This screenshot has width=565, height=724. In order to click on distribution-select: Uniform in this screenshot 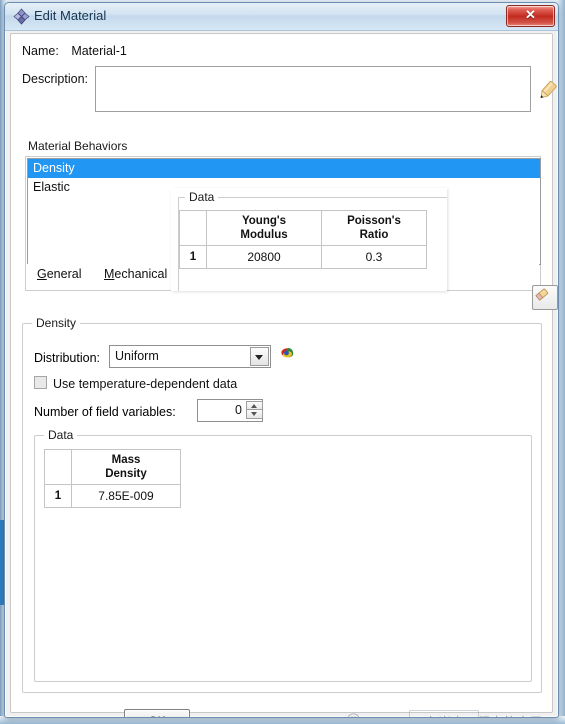, I will do `click(190, 356)`.